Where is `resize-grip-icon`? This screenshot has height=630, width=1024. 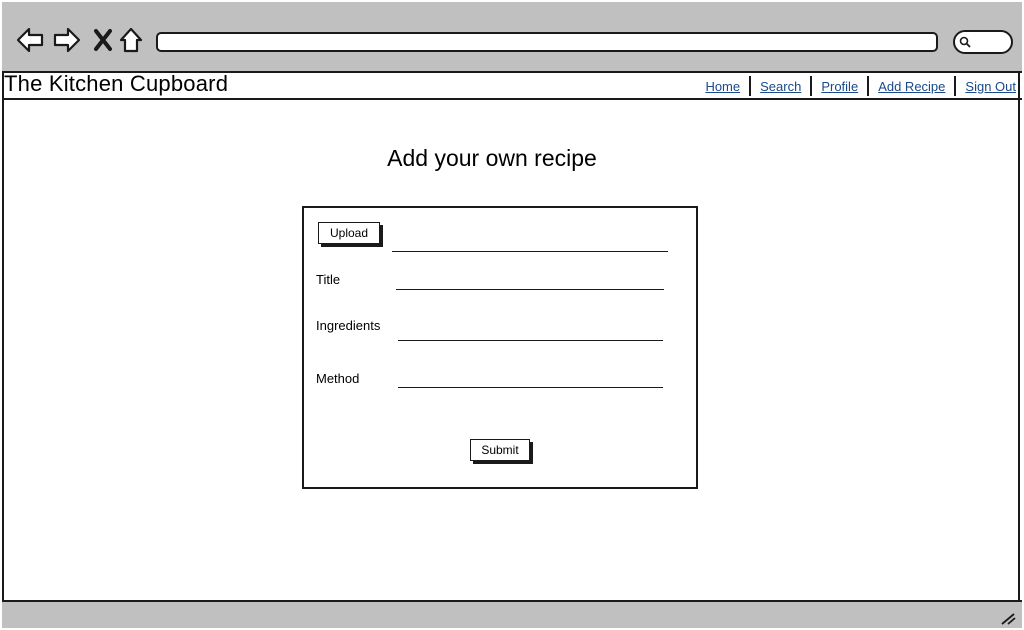 resize-grip-icon is located at coordinates (1008, 617).